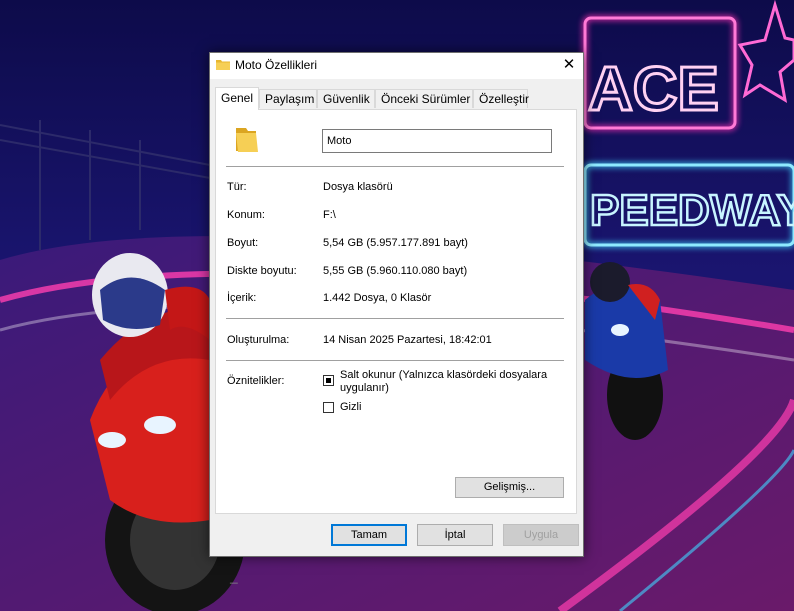 The height and width of the screenshot is (611, 794). I want to click on readonly-checkbox, so click(328, 380).